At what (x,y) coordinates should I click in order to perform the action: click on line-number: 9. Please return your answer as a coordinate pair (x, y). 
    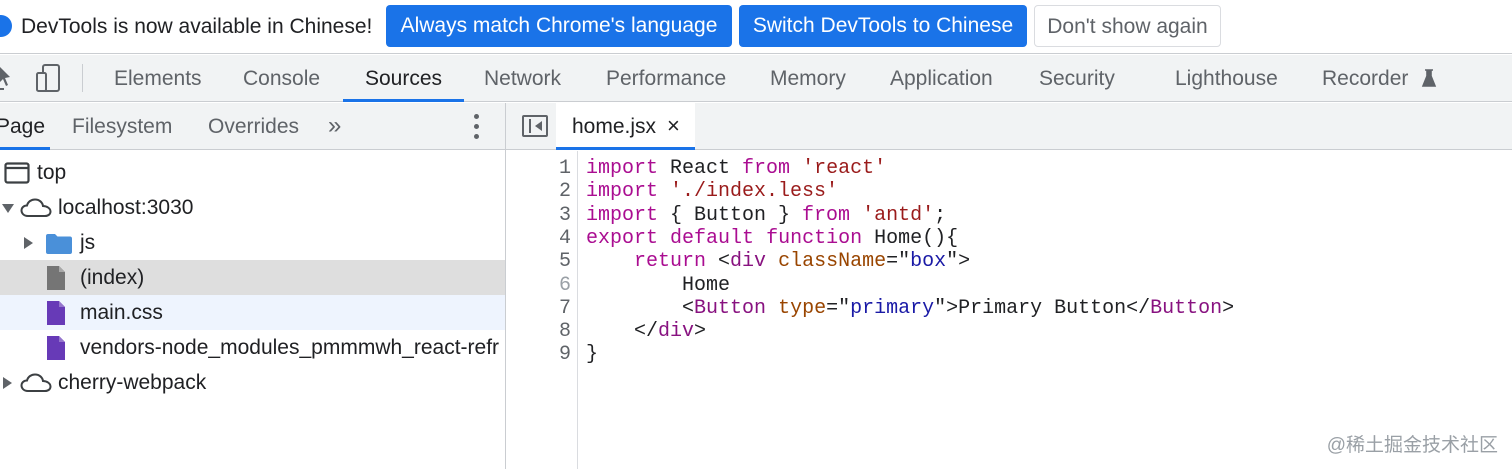
    Looking at the image, I should click on (564, 355).